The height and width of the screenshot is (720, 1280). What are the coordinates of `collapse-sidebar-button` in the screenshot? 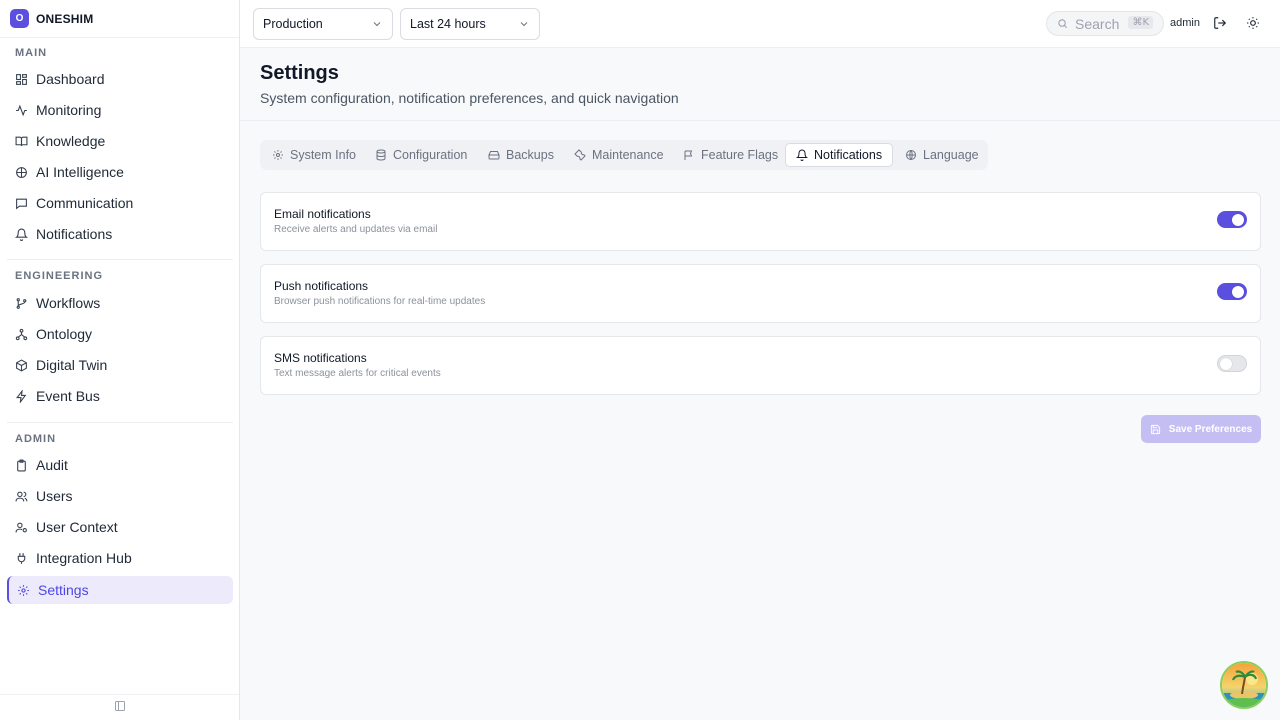 It's located at (119, 707).